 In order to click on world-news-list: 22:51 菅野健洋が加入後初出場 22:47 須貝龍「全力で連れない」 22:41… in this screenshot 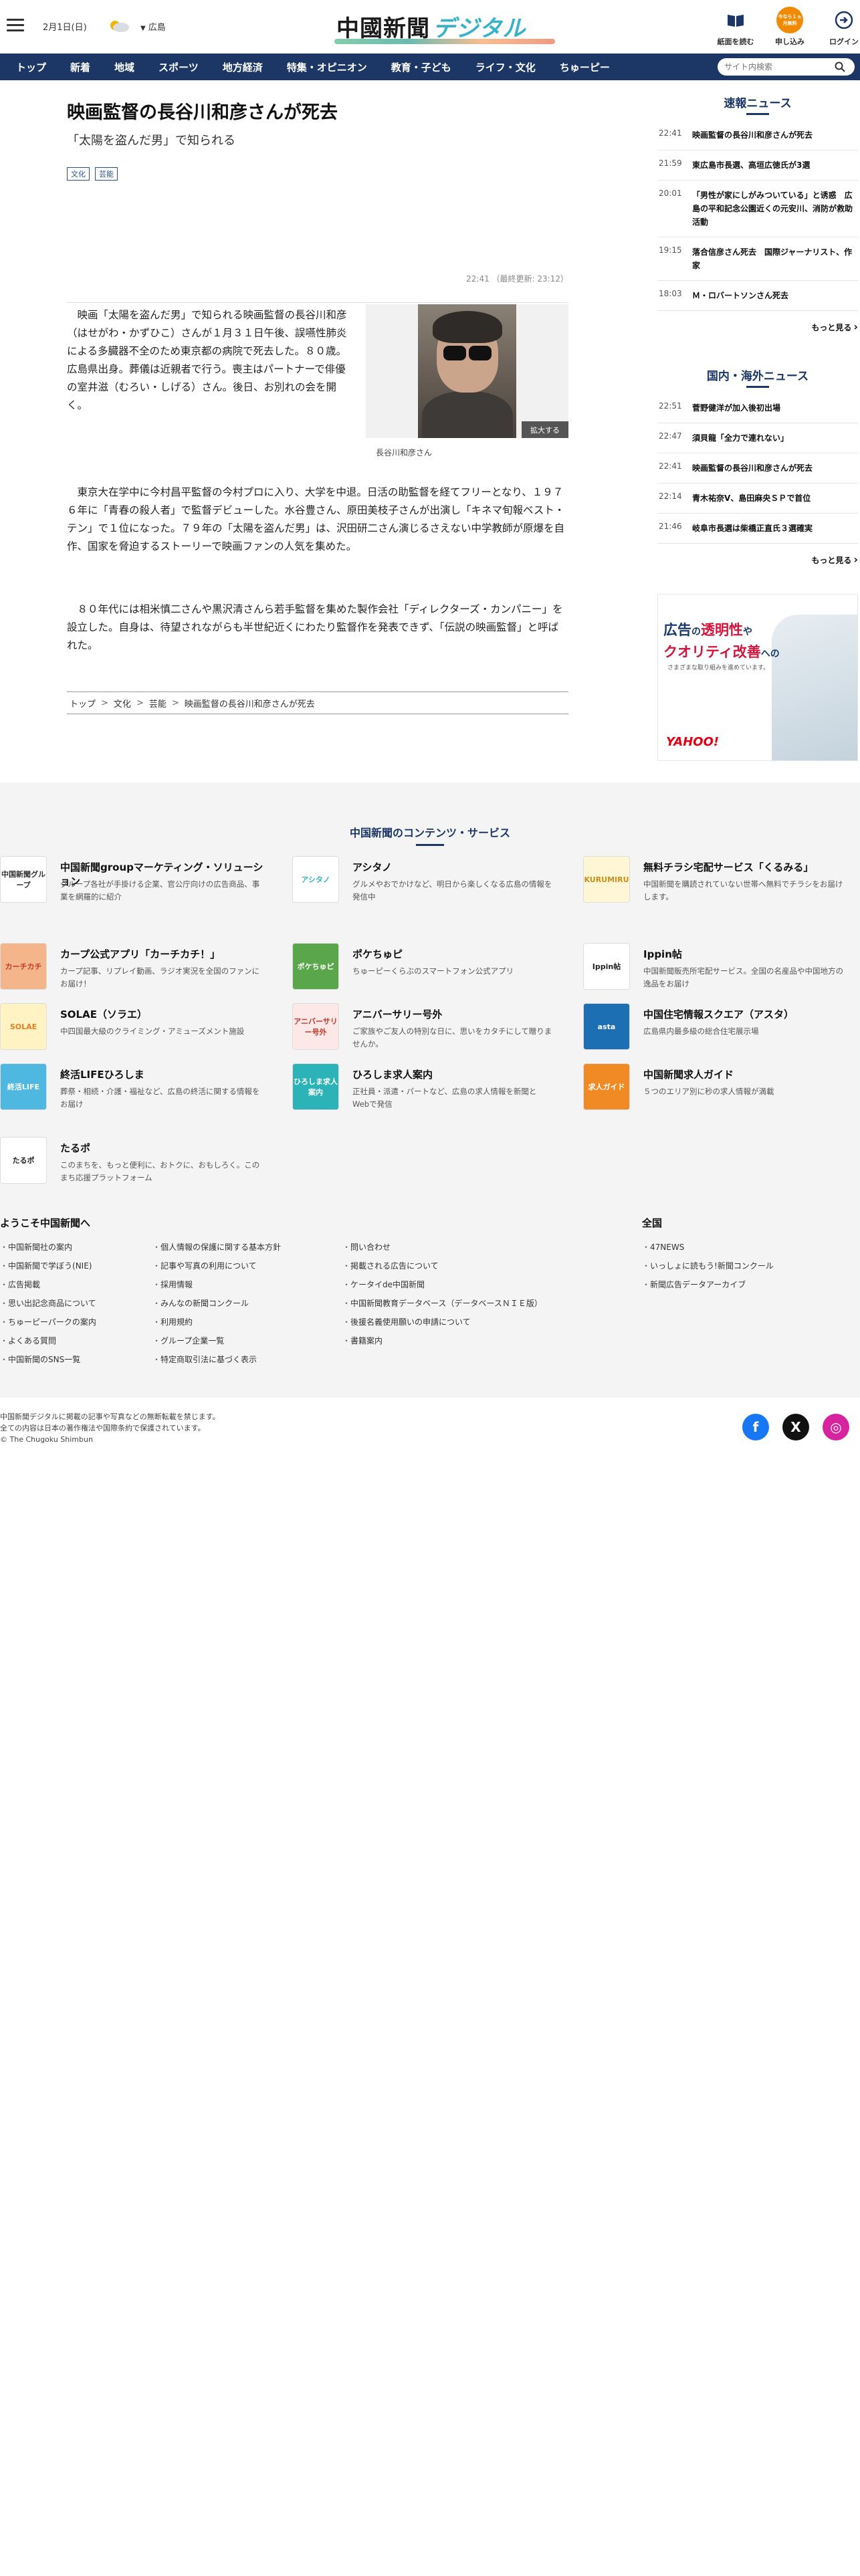, I will do `click(757, 468)`.